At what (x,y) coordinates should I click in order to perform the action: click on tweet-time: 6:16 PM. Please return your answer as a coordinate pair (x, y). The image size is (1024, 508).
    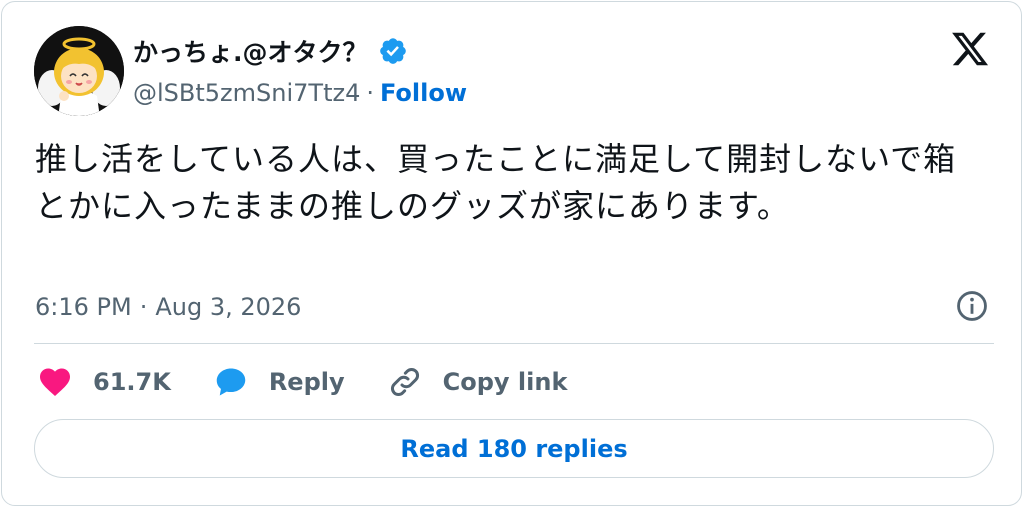
    Looking at the image, I should click on (83, 307).